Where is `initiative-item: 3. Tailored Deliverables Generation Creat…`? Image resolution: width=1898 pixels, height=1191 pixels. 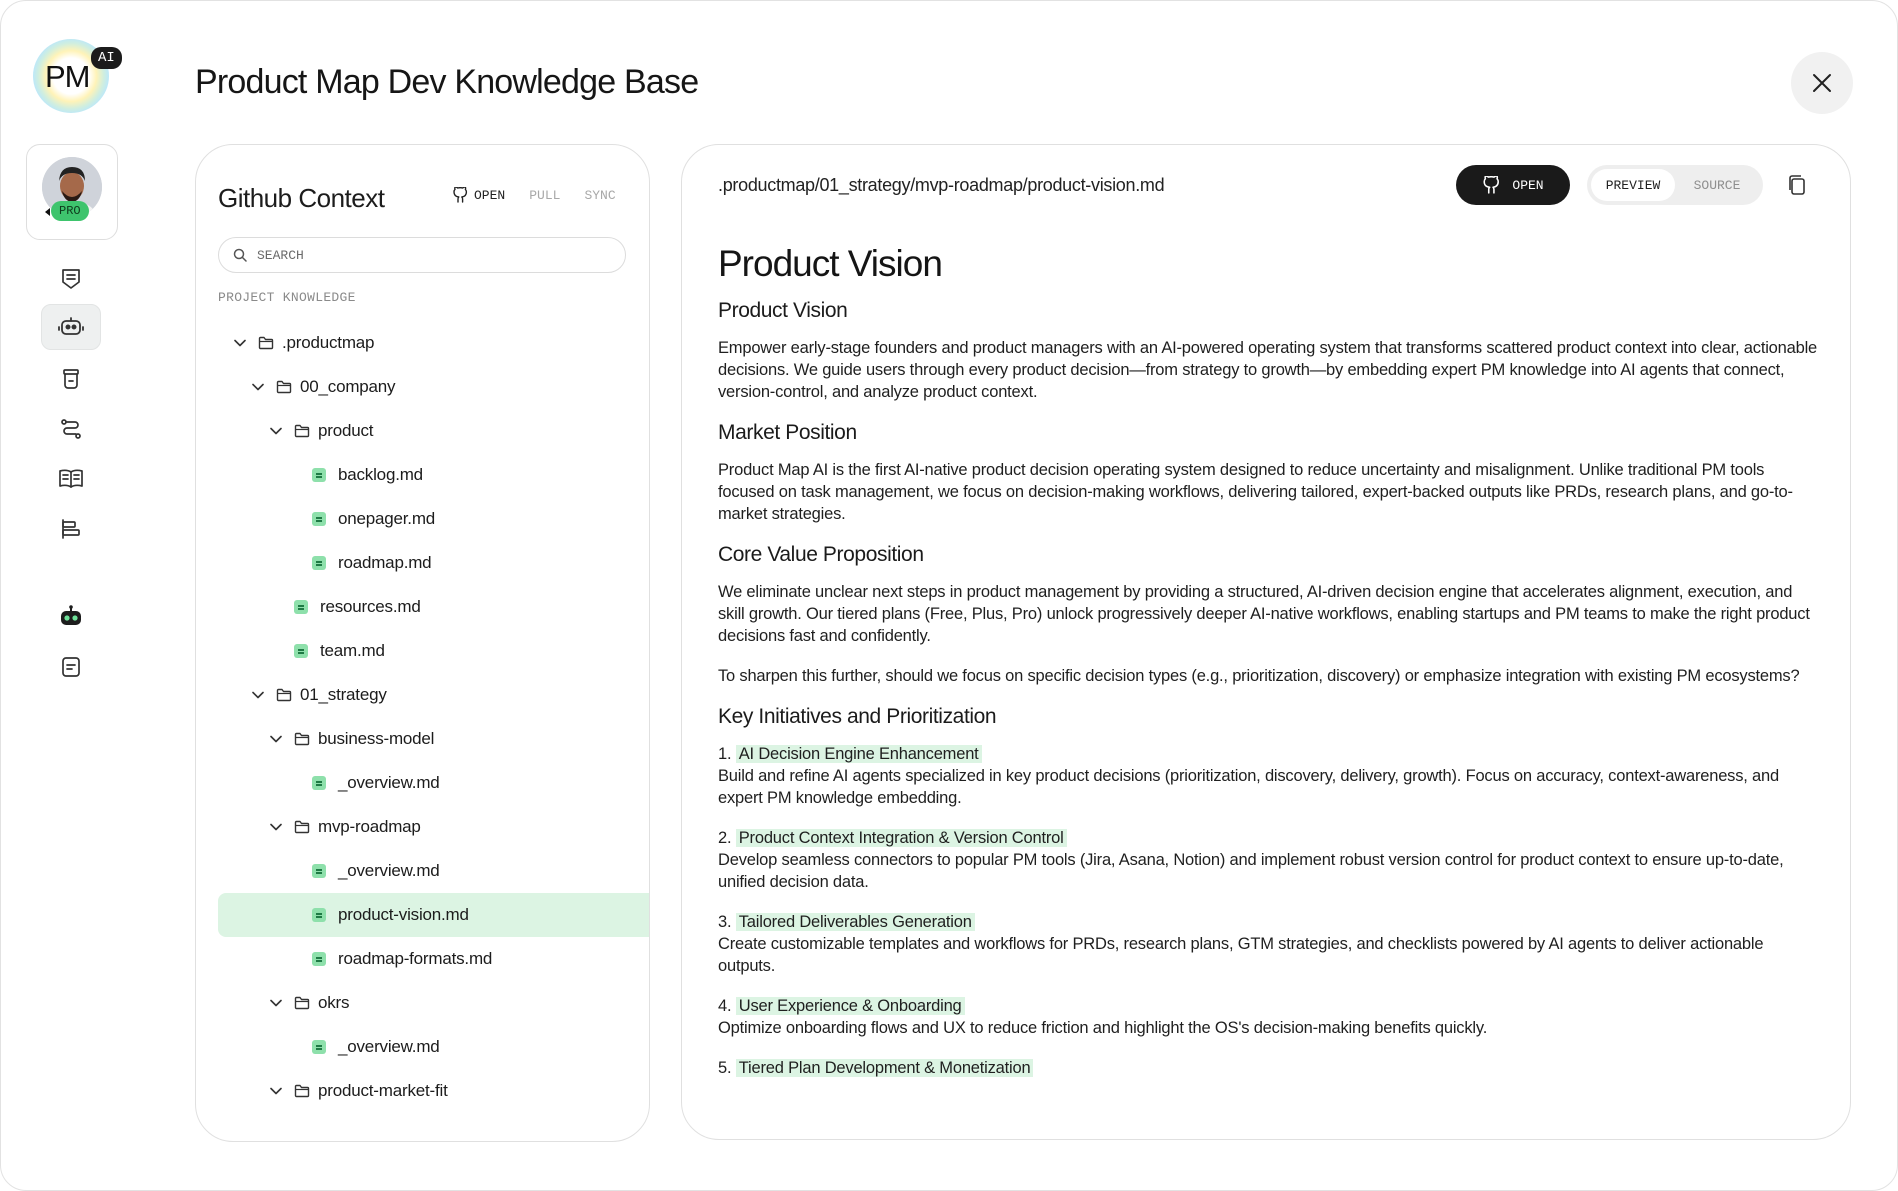
initiative-item: 3. Tailored Deliverables Generation Creat… is located at coordinates (1268, 944).